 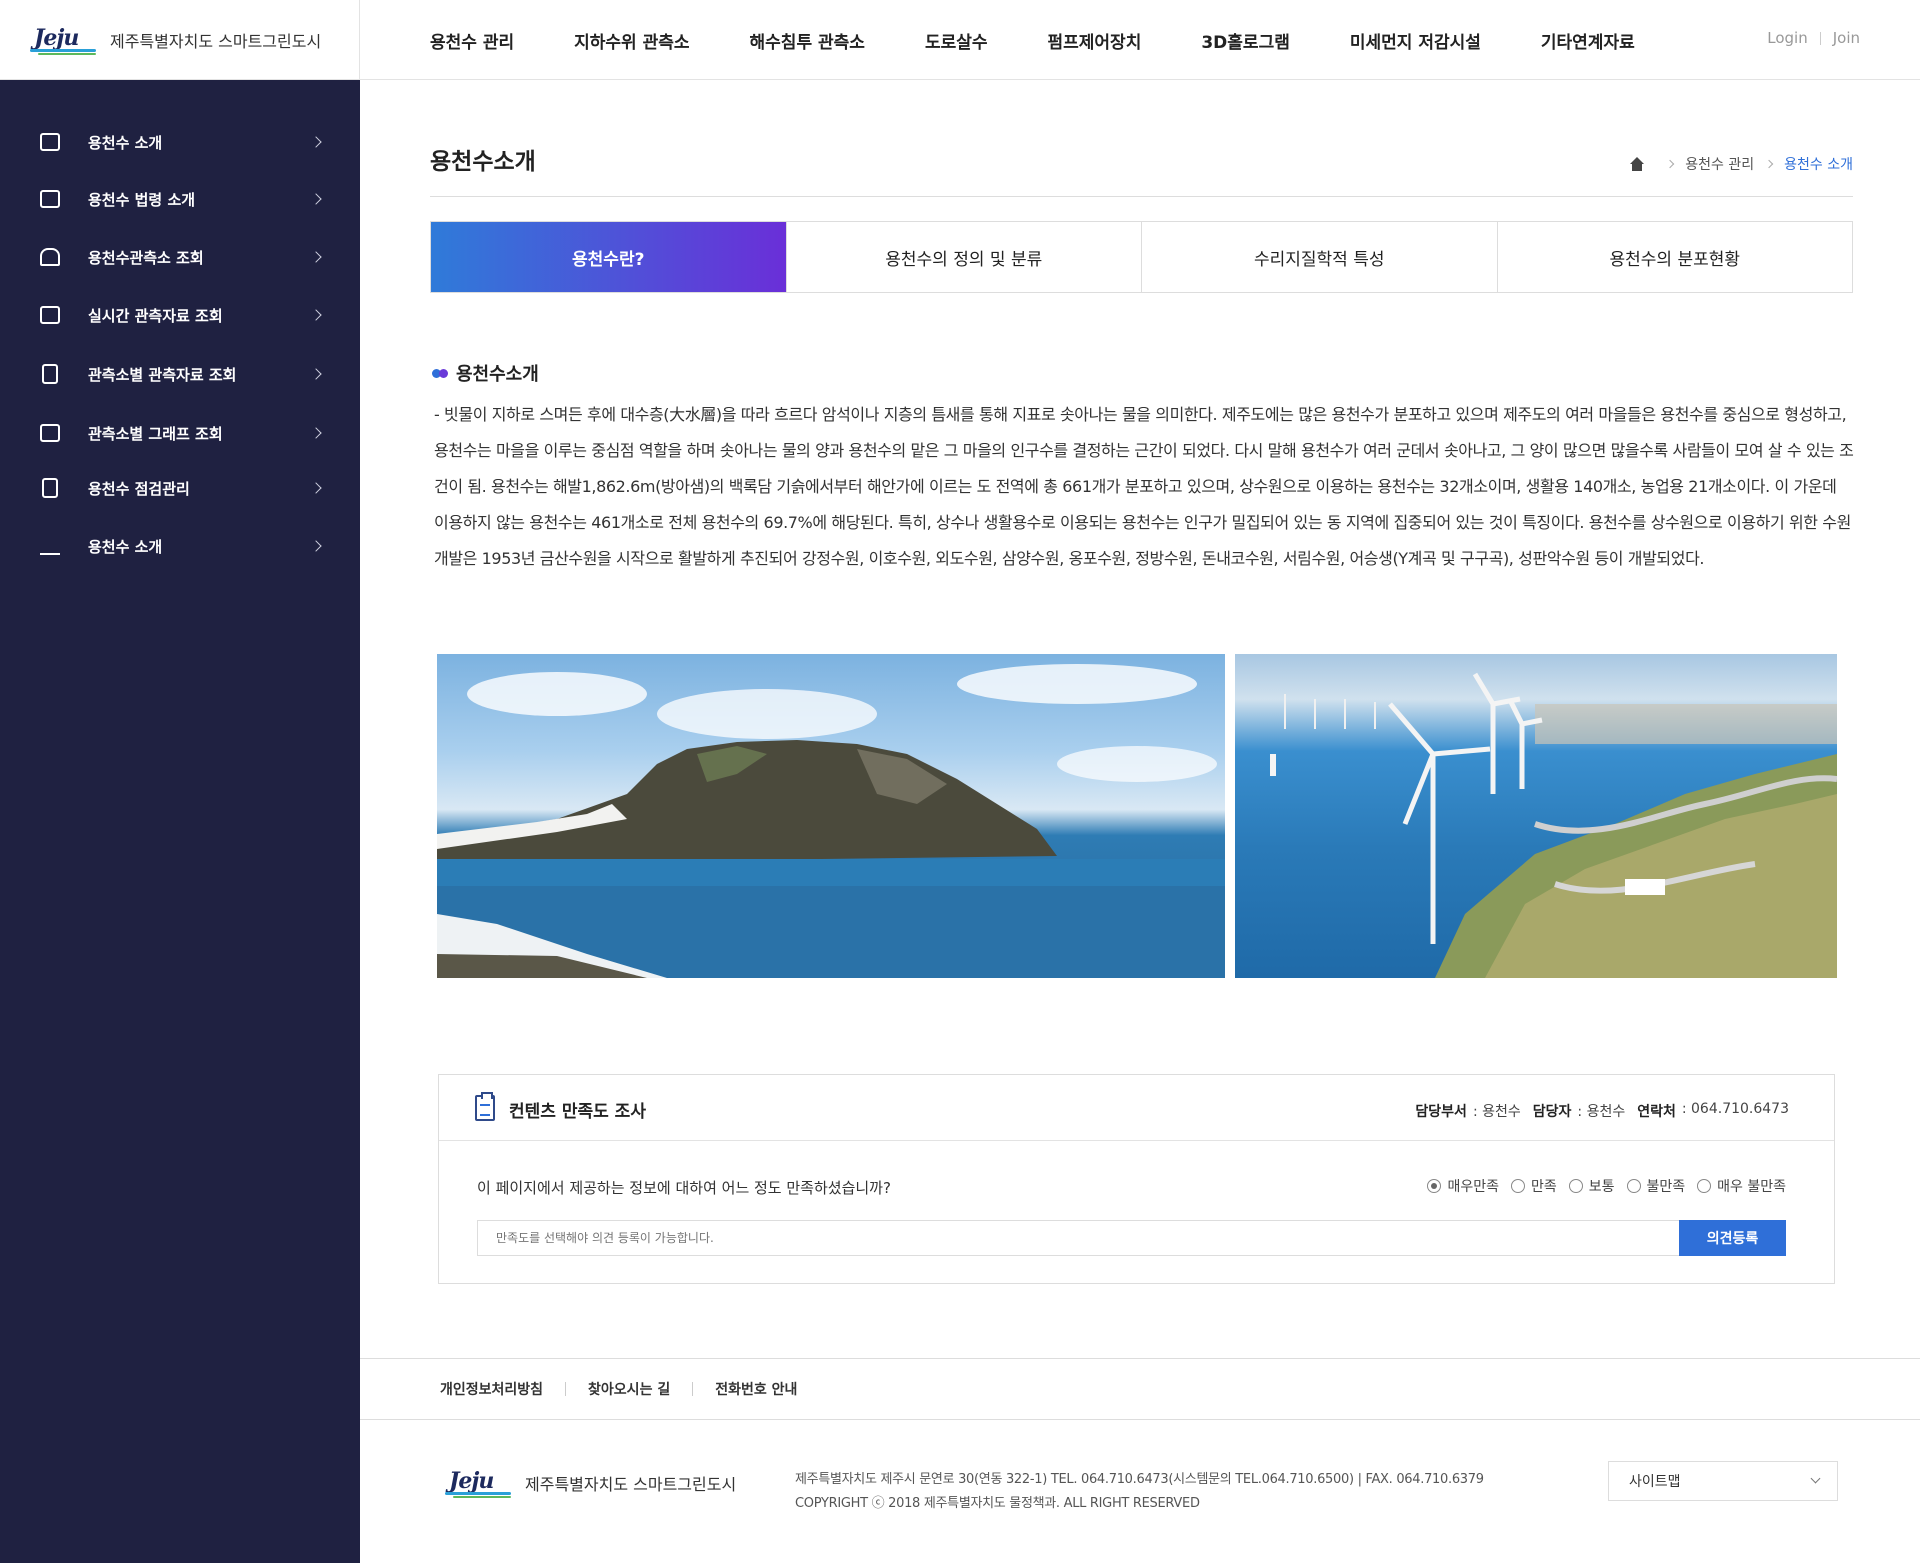 What do you see at coordinates (1496, 1112) in the screenshot?
I see `dept-value: : 용천수` at bounding box center [1496, 1112].